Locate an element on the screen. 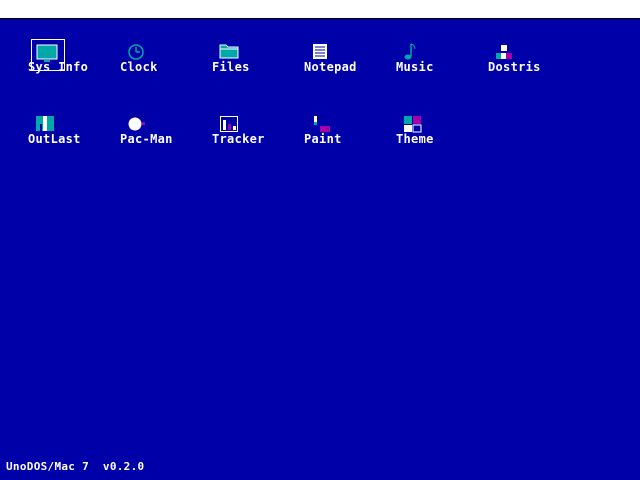 The image size is (640, 480). desktop-icon-label: Files is located at coordinates (231, 67).